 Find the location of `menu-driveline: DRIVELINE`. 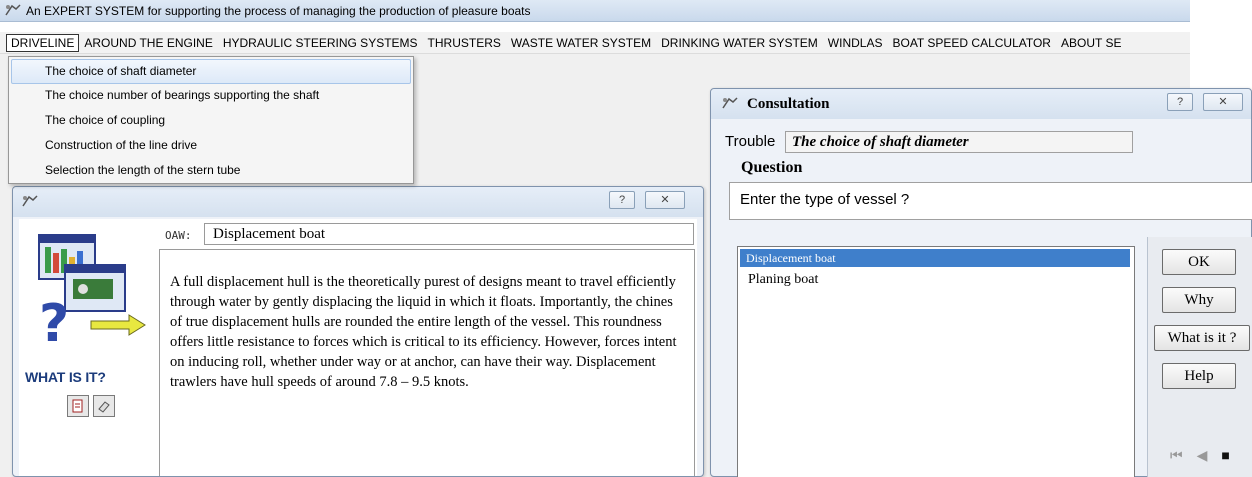

menu-driveline: DRIVELINE is located at coordinates (43, 42).